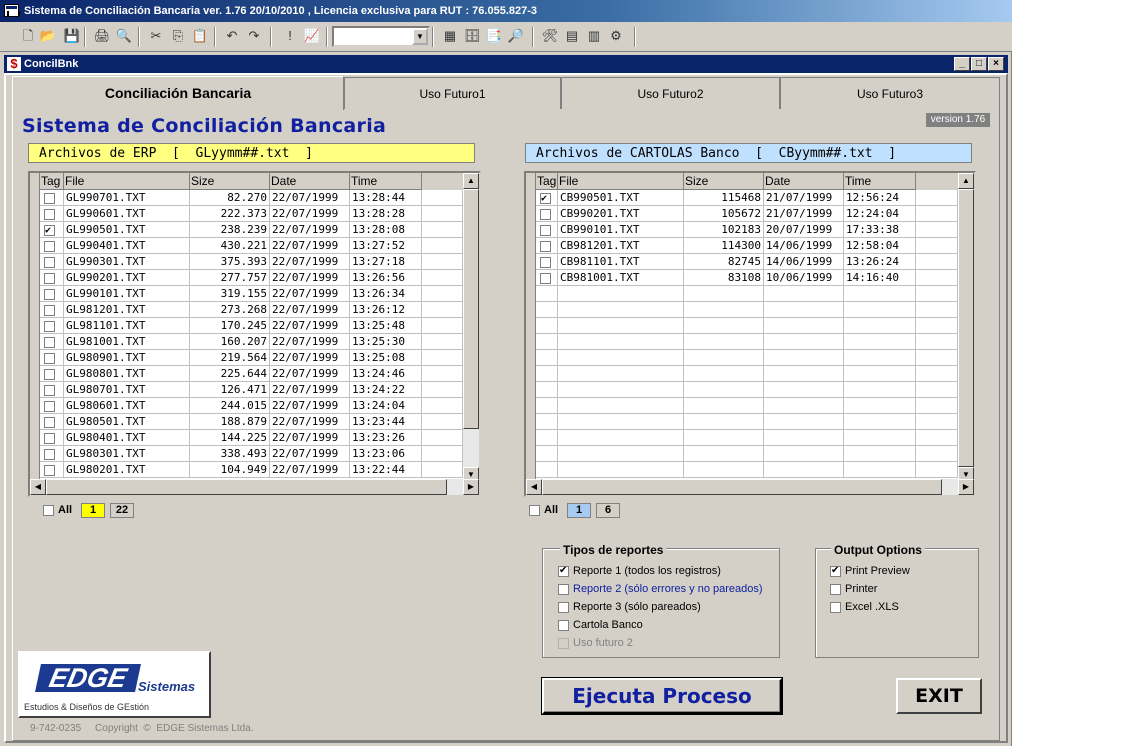  I want to click on table-row: GL981101.TXT 170.245 22/07/1999 13:25:48, so click(251, 326).